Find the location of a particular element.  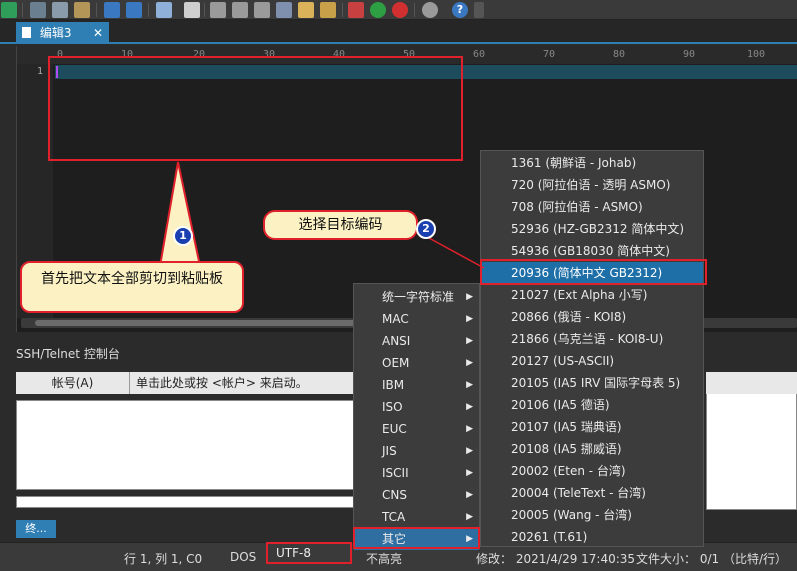

ruler-mark: 60 is located at coordinates (479, 54).